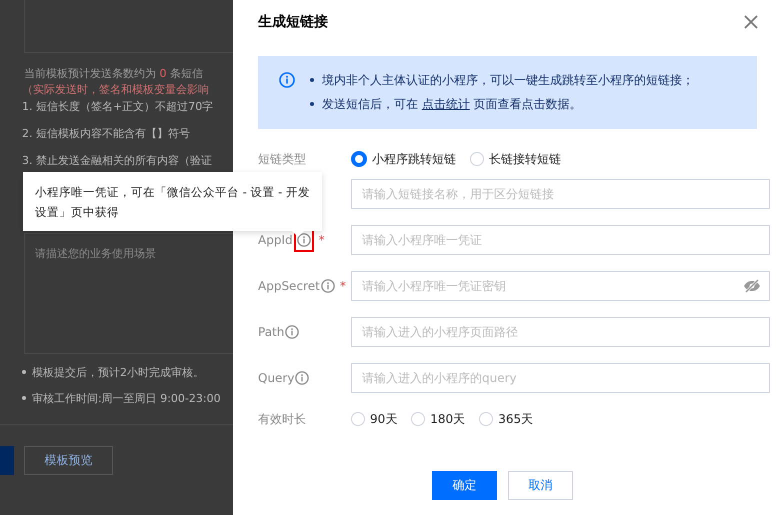  I want to click on radio-button, so click(359, 159).